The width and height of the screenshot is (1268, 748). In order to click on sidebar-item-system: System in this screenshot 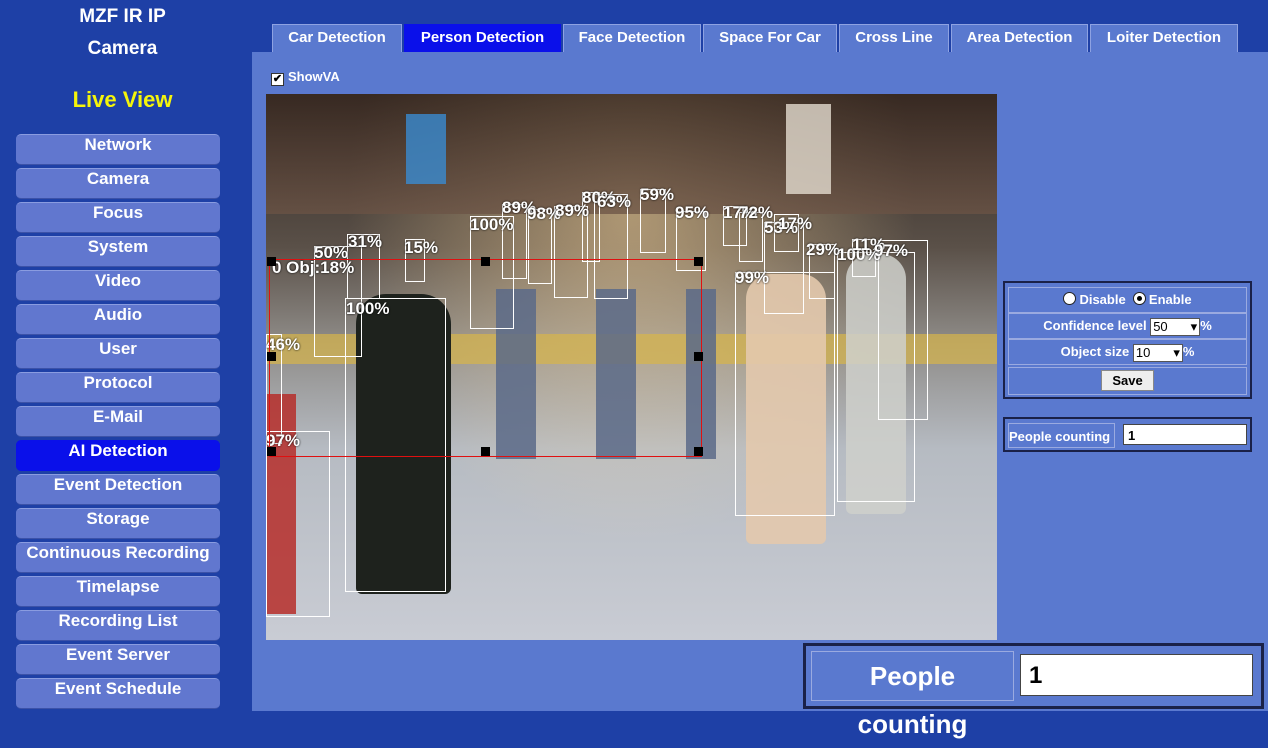, I will do `click(118, 251)`.